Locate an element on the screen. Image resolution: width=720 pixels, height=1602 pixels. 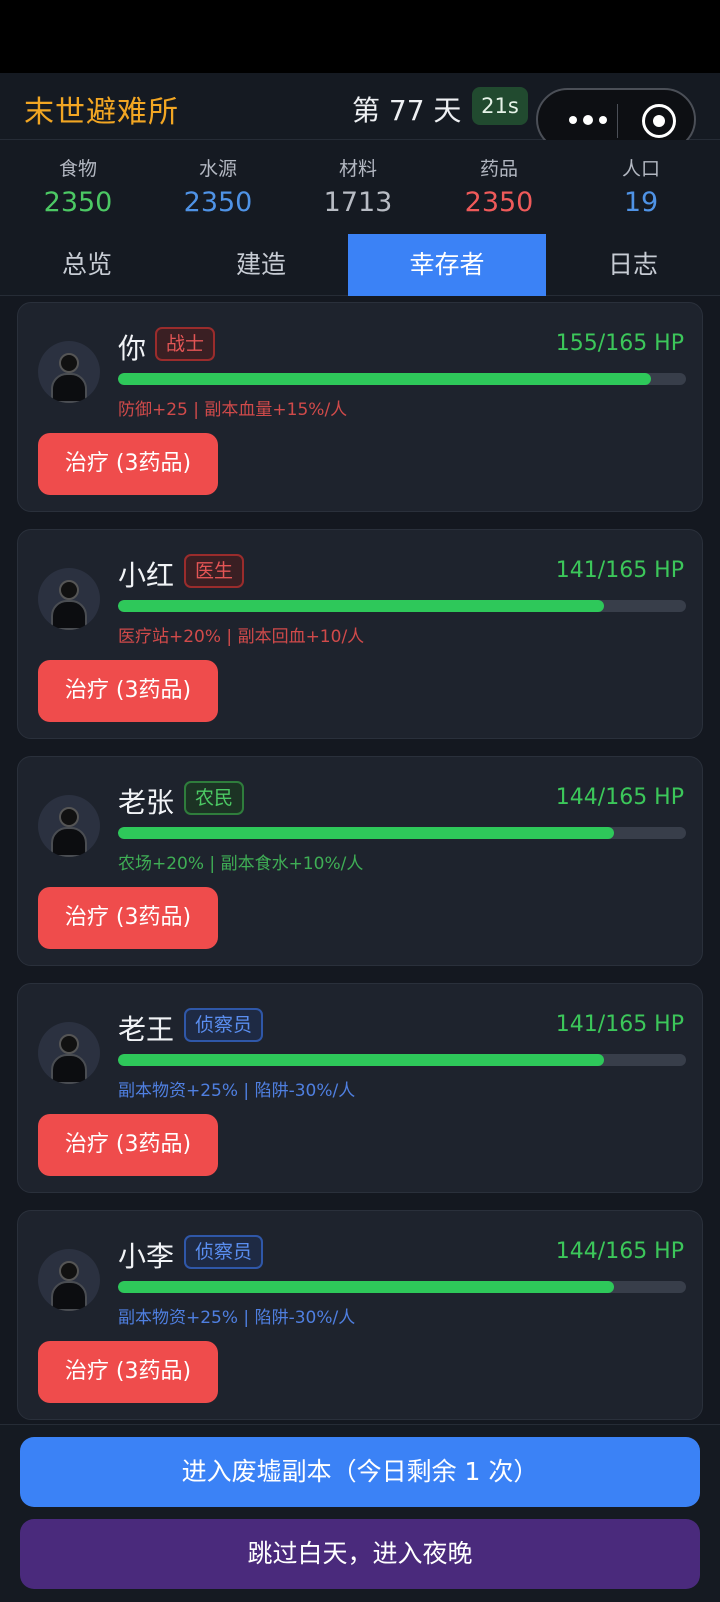
tab-build: 建造 is located at coordinates (261, 265).